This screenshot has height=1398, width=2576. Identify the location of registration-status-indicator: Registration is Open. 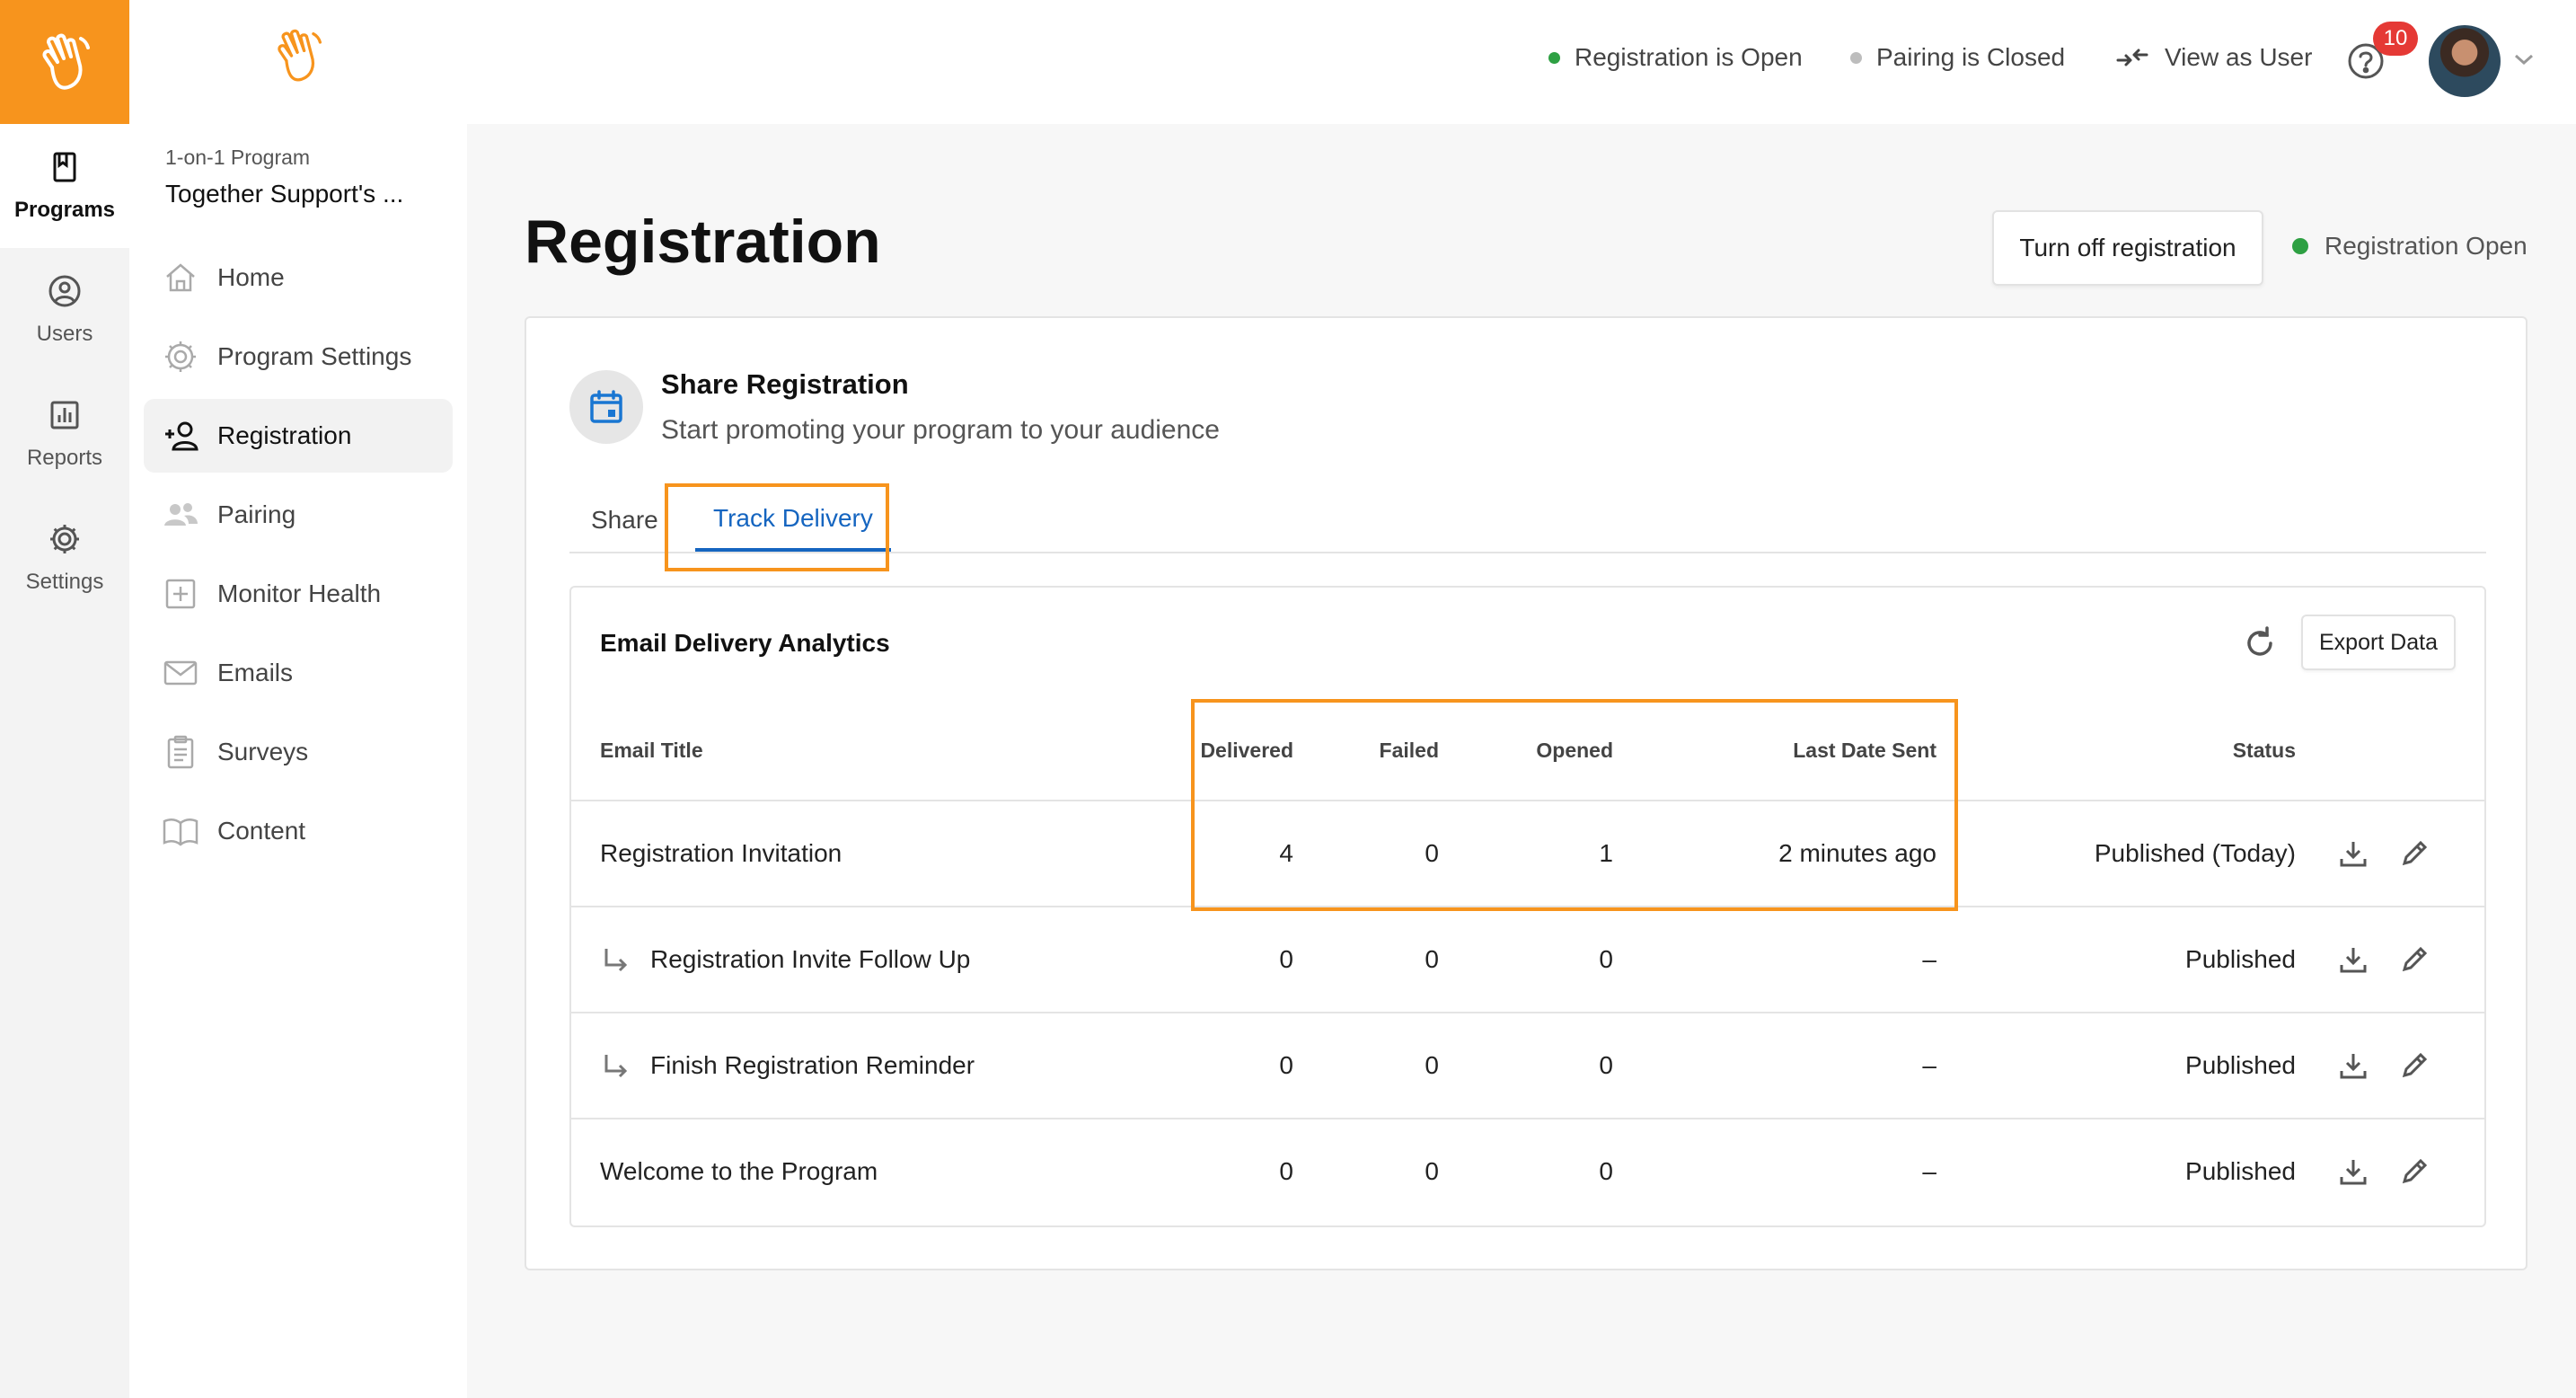
(1675, 57).